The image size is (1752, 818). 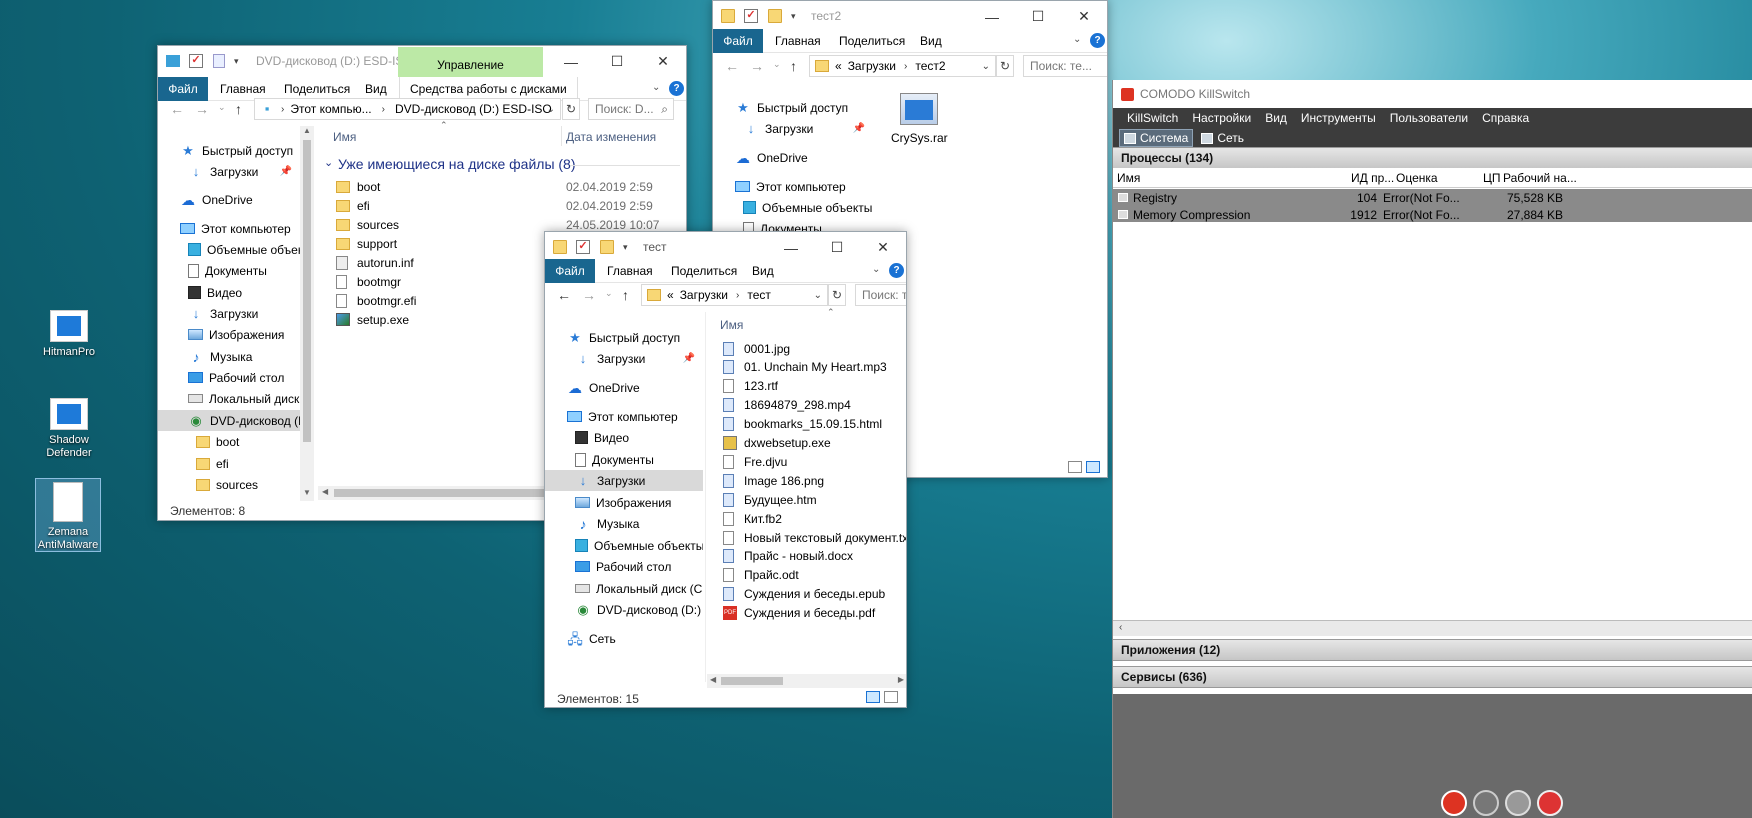 What do you see at coordinates (1075, 467) in the screenshot?
I see `details-view-icon` at bounding box center [1075, 467].